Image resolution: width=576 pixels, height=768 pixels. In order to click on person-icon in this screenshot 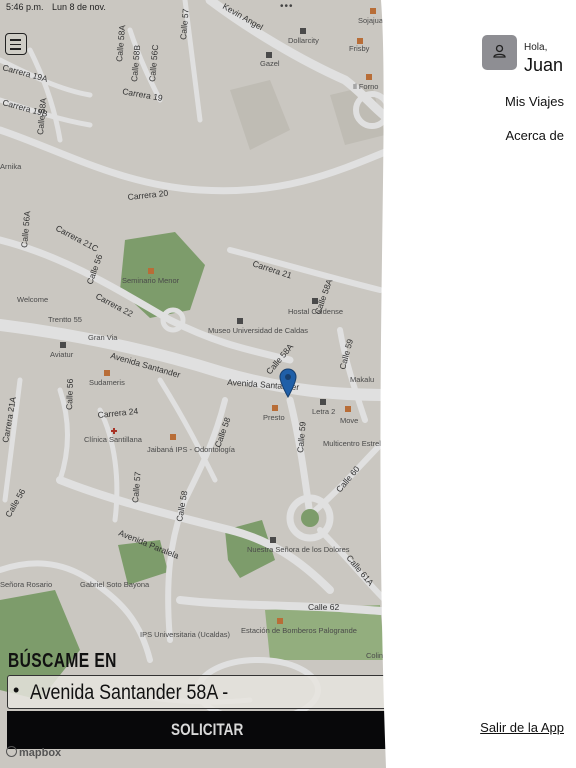, I will do `click(499, 51)`.